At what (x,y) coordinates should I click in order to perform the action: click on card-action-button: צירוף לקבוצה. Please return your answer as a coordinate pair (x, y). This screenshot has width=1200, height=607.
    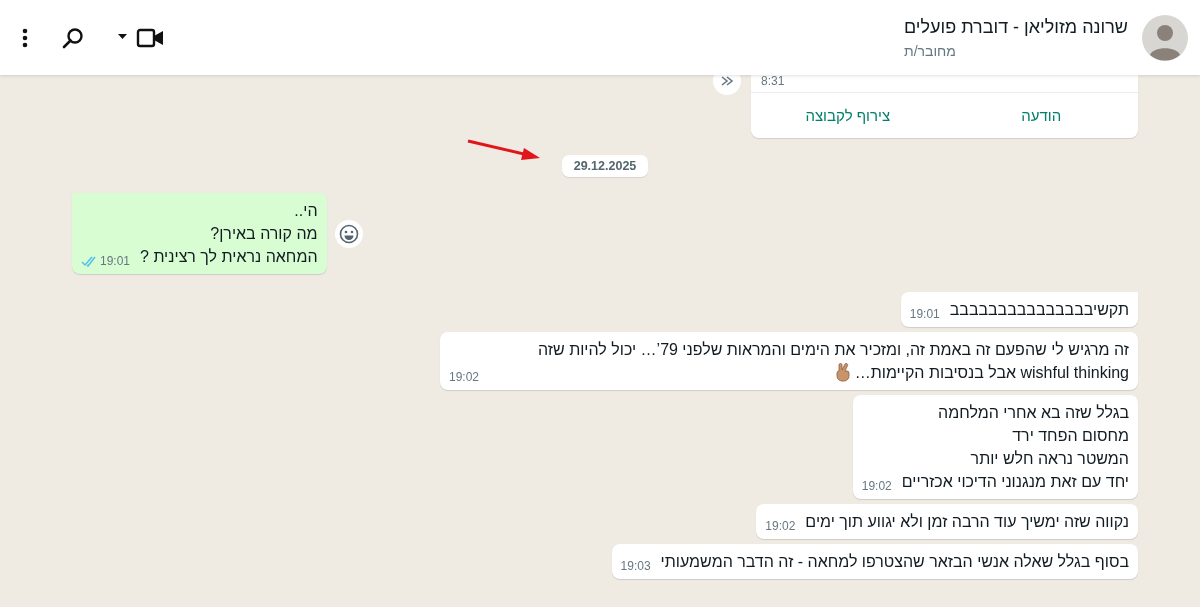
    Looking at the image, I should click on (848, 115).